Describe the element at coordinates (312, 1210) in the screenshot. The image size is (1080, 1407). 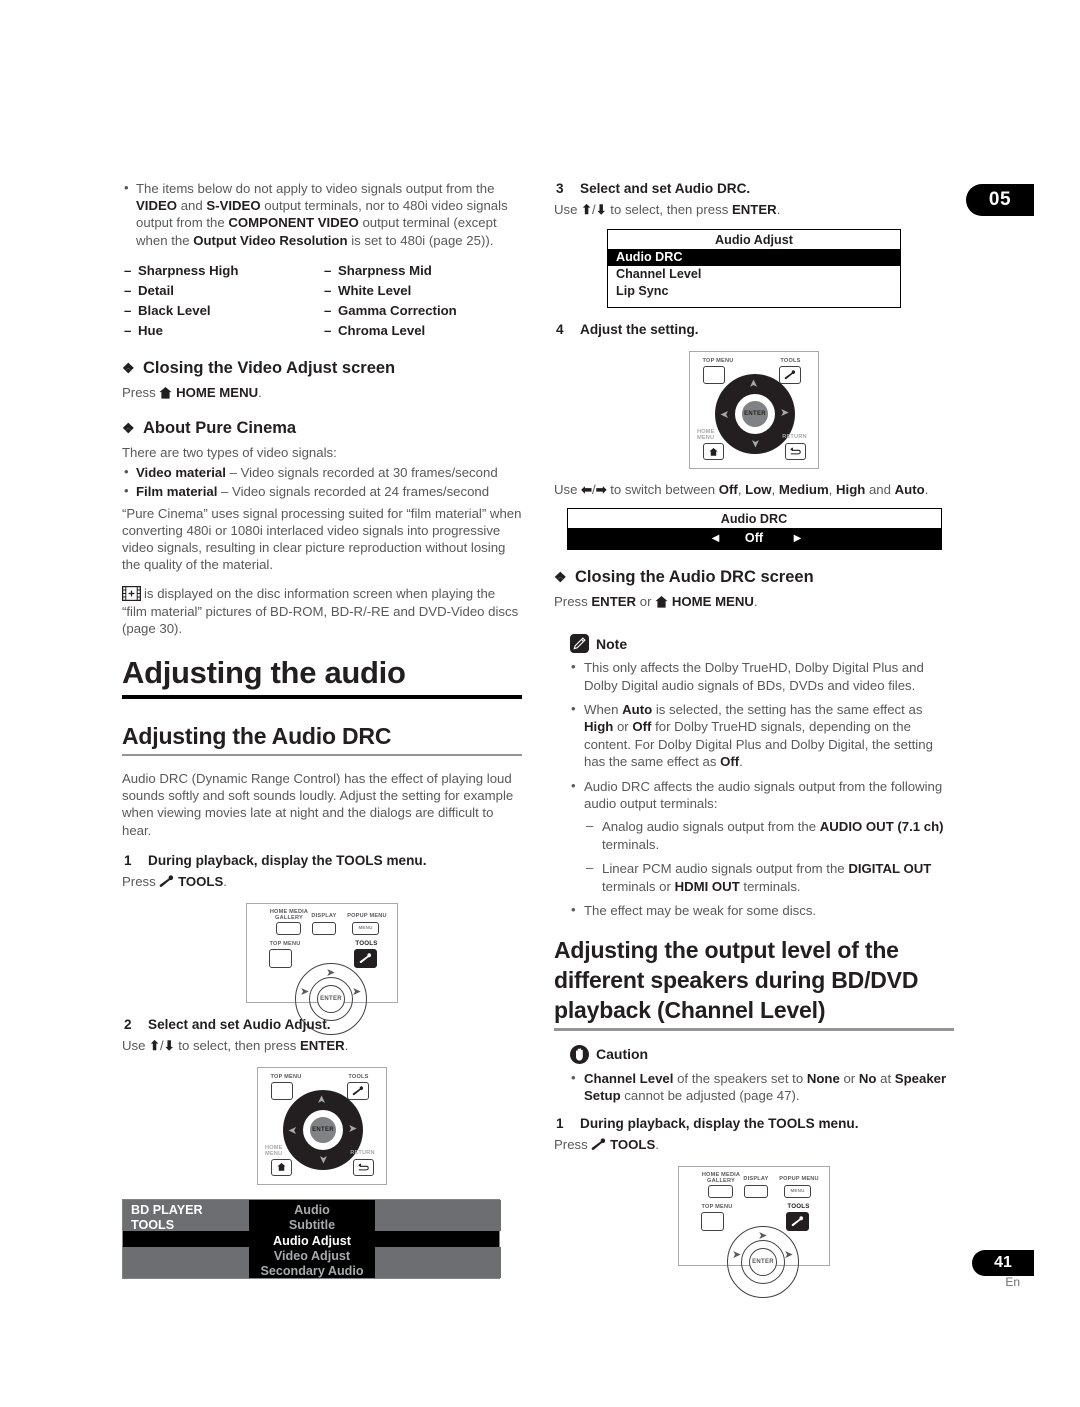
I see `bd-osd-item: Audio` at that location.